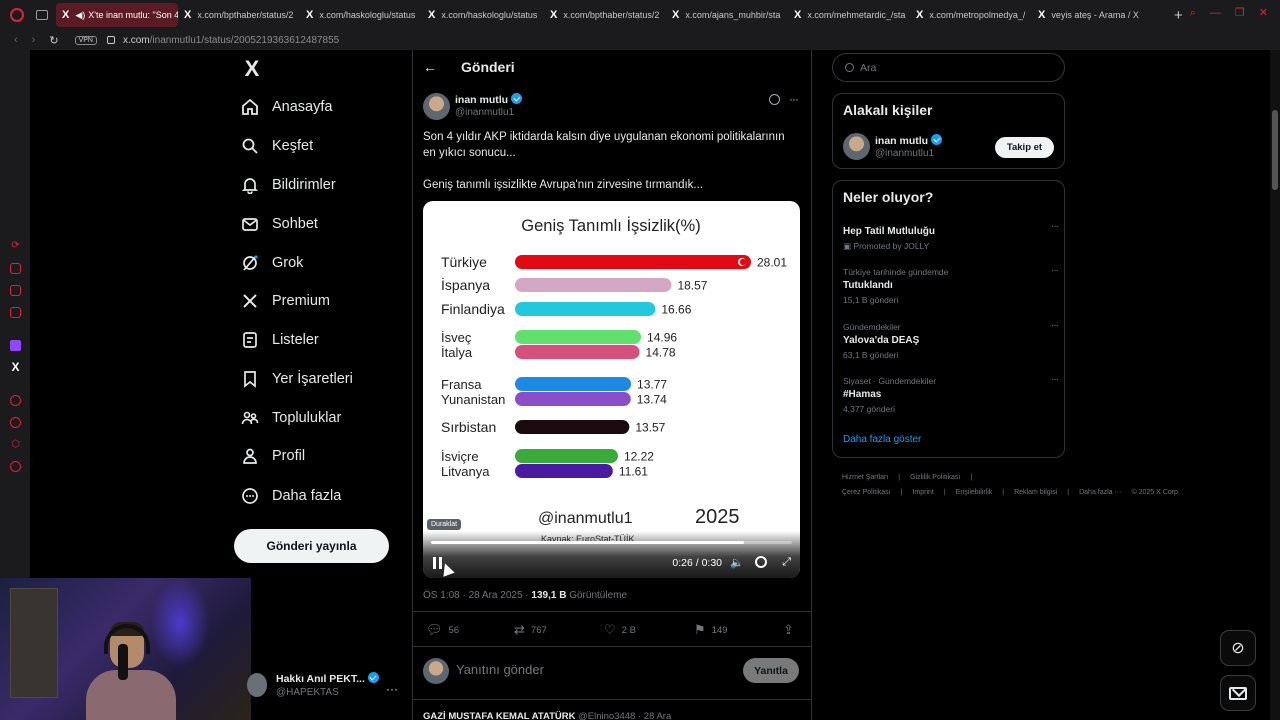 The height and width of the screenshot is (720, 1280). Describe the element at coordinates (788, 630) in the screenshot. I see `share-action: ⇪` at that location.